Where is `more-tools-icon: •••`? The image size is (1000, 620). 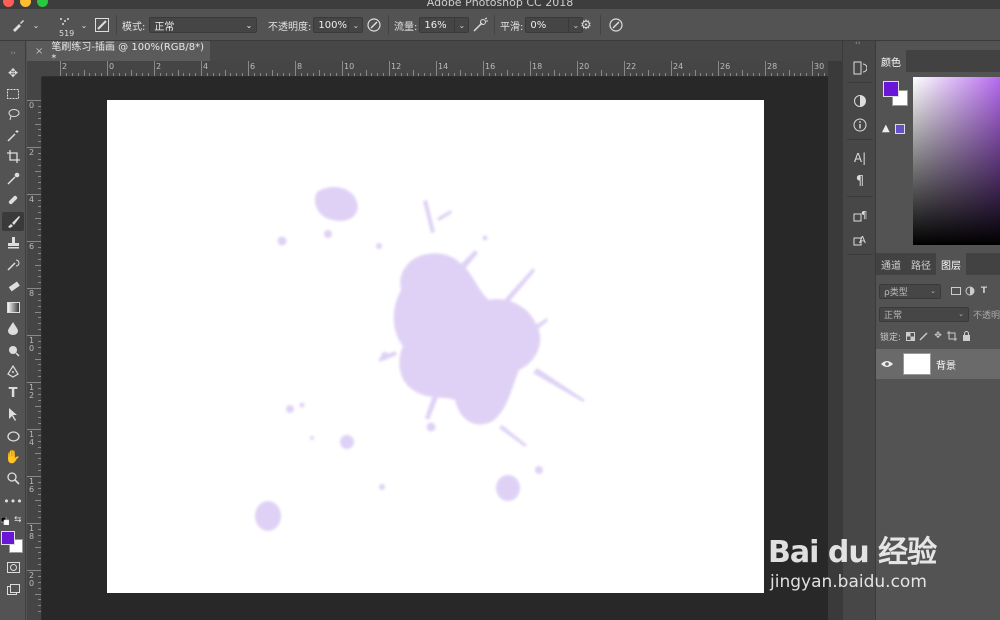 more-tools-icon: ••• is located at coordinates (13, 501).